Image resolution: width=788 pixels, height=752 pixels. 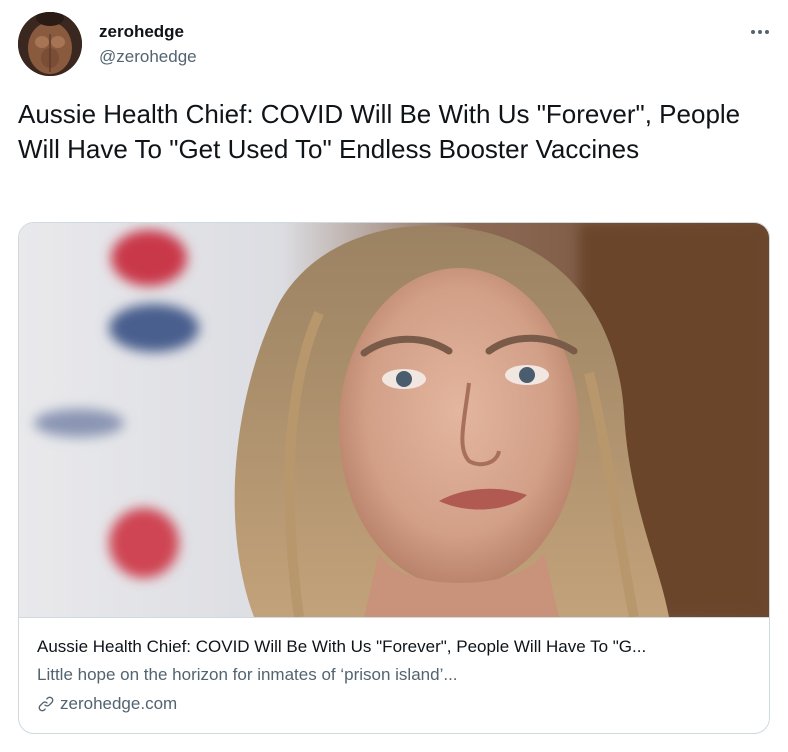 I want to click on card-domain: zerohedge.com, so click(x=107, y=704).